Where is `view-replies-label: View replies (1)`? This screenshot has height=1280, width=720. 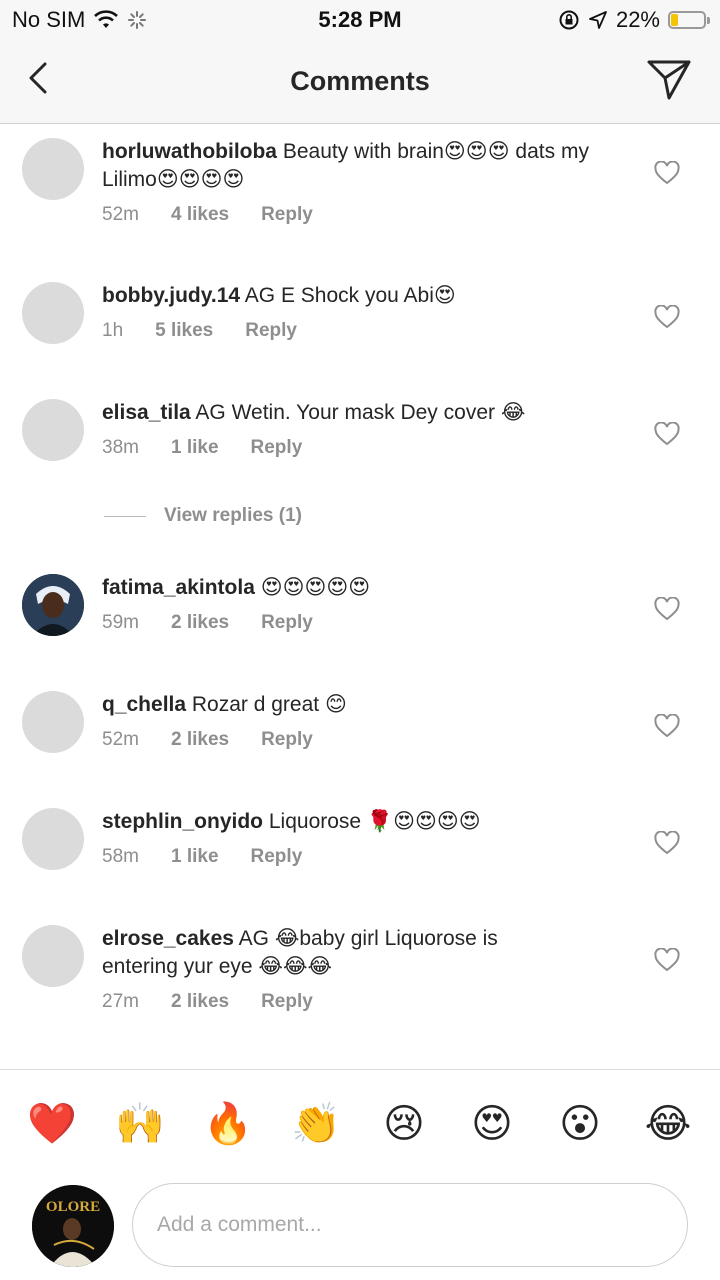 view-replies-label: View replies (1) is located at coordinates (233, 515).